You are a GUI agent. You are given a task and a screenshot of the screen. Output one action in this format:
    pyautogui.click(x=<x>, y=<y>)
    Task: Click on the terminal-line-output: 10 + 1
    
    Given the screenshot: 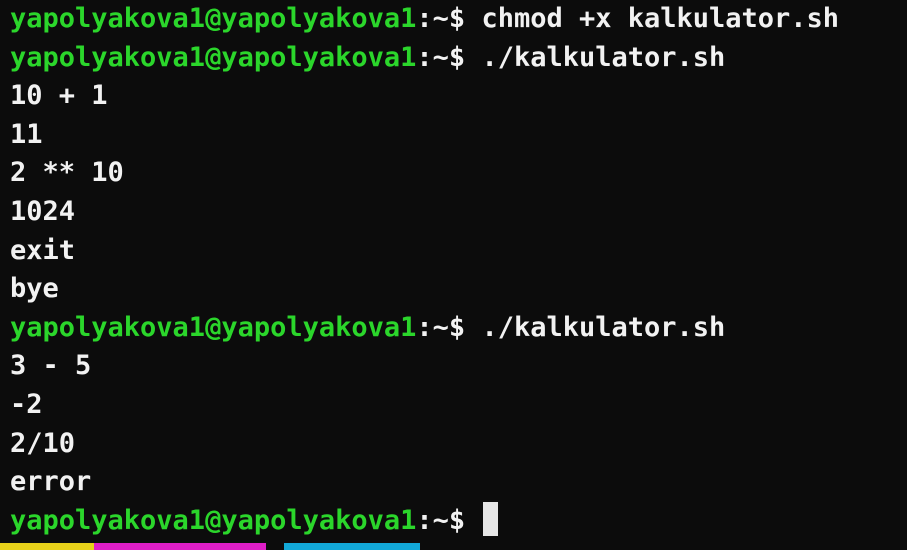 What is the action you would take?
    pyautogui.click(x=59, y=96)
    